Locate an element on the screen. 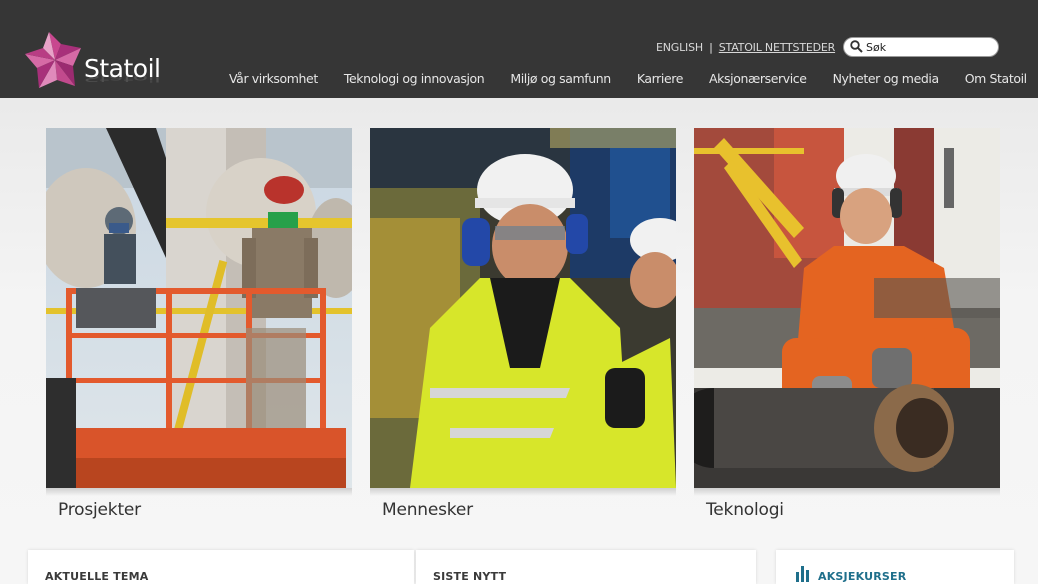  brand-name-reflection: Statoil is located at coordinates (122, 78).